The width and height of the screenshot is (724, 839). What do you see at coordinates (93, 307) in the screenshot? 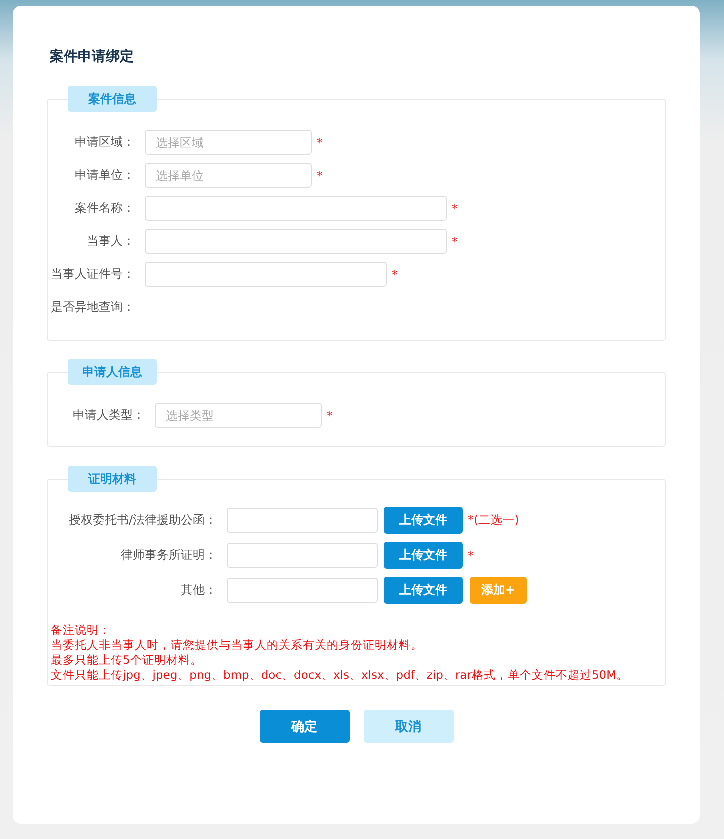
I see `field-label: 是否异地查询：` at bounding box center [93, 307].